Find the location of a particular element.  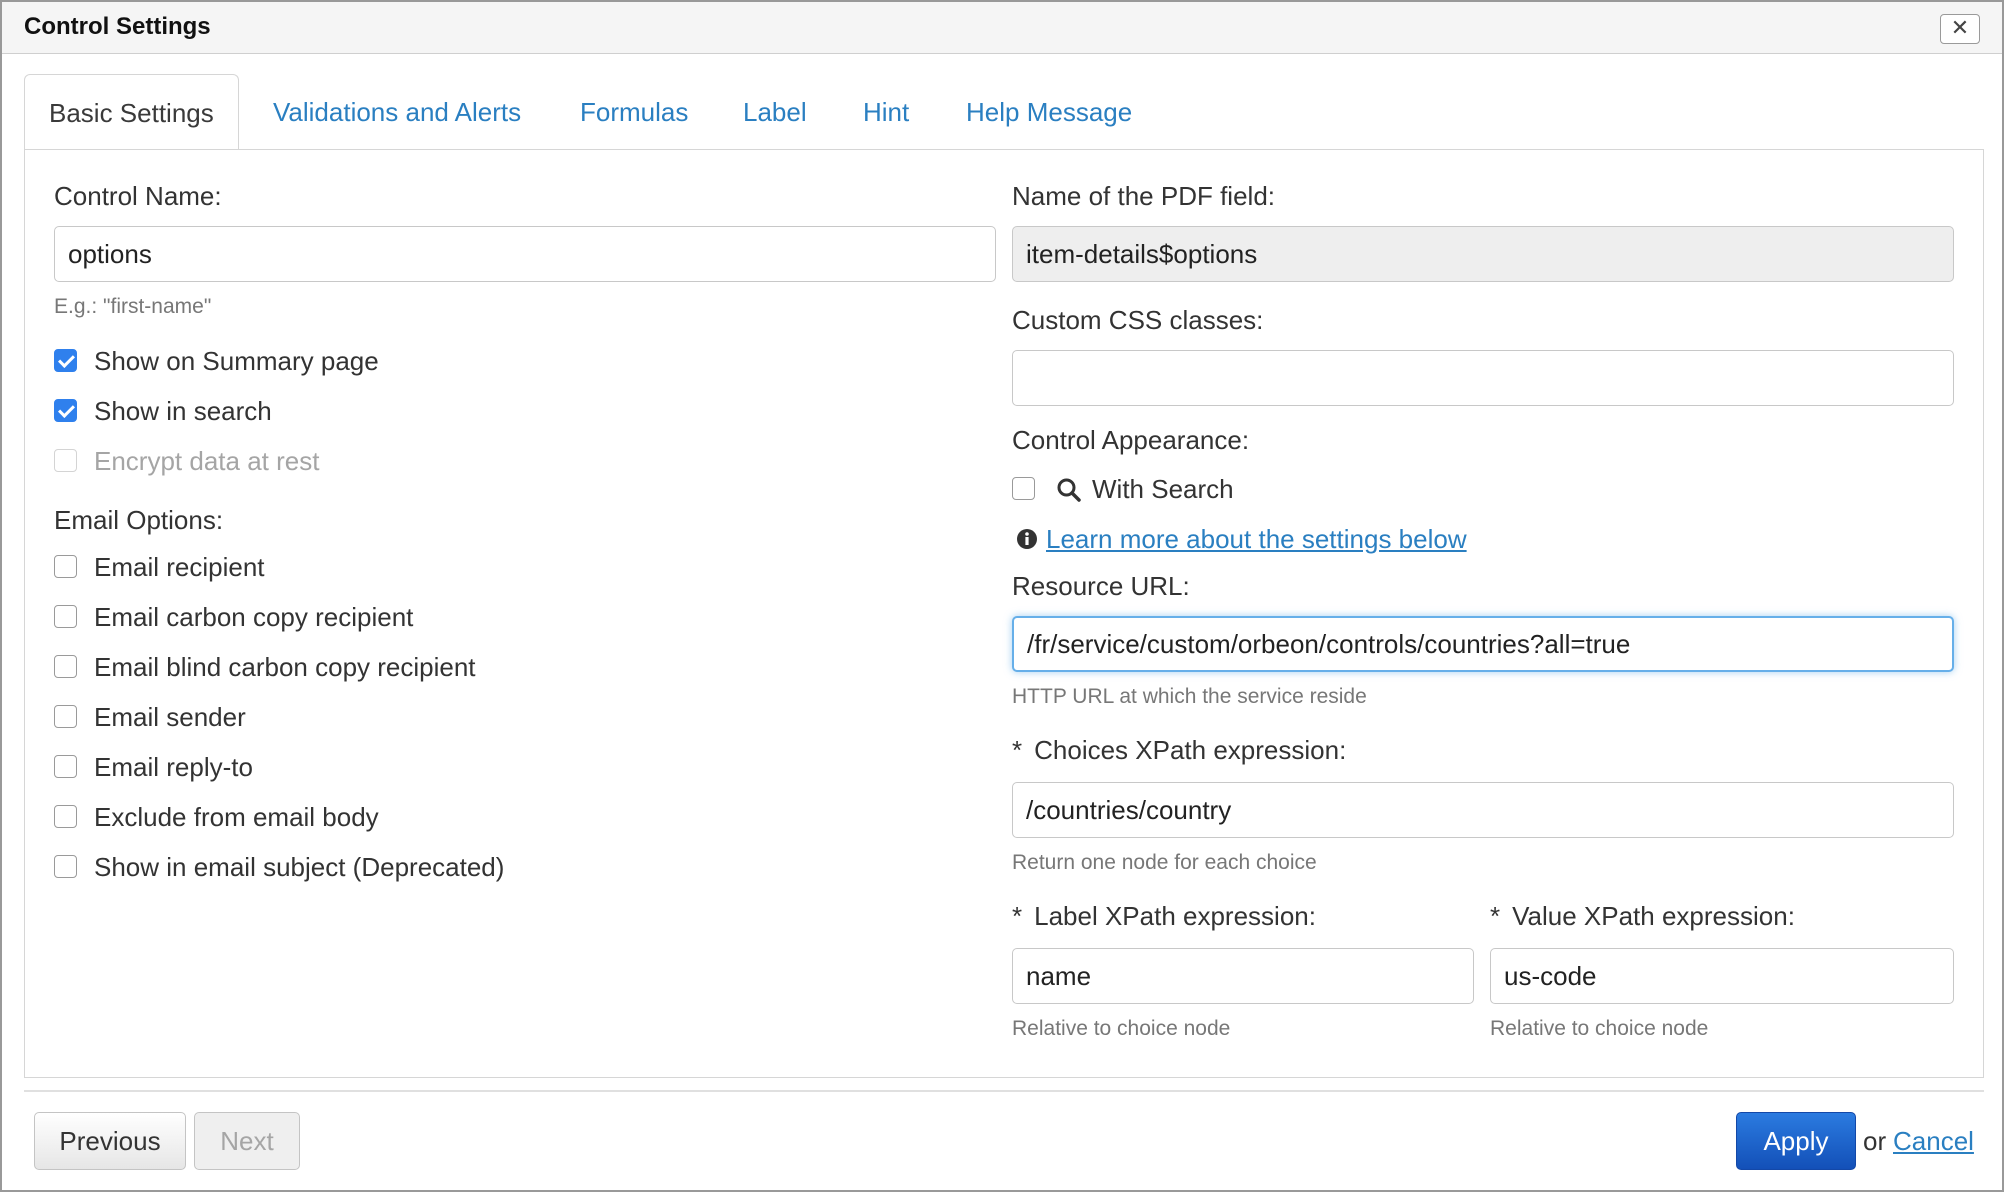

control-name-help: E.g.: "first-name" is located at coordinates (133, 306).